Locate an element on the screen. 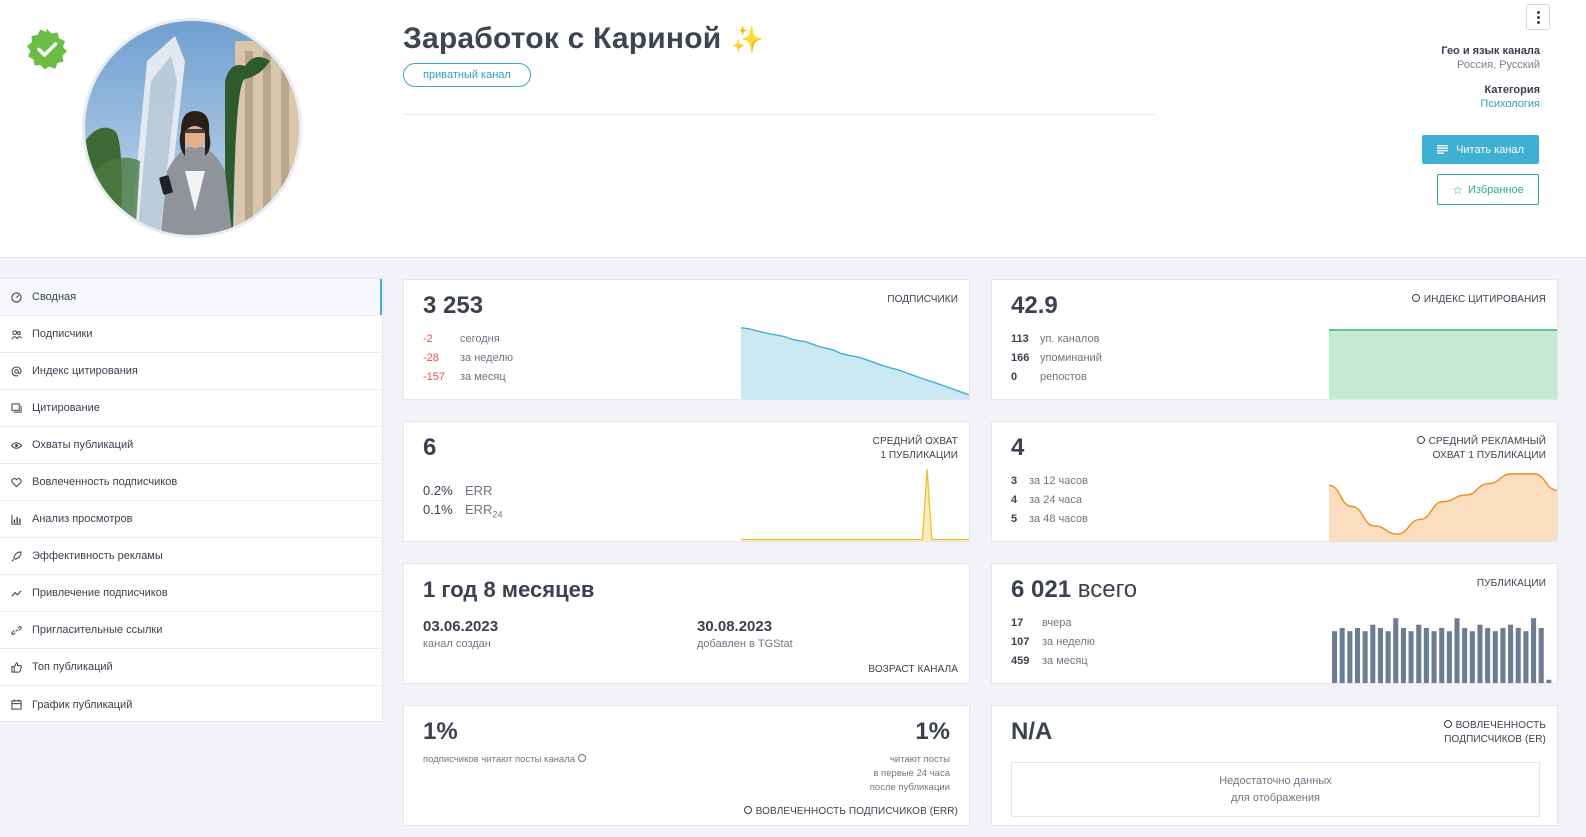 This screenshot has height=837, width=1586. ad-reach-sparkline is located at coordinates (1443, 507).